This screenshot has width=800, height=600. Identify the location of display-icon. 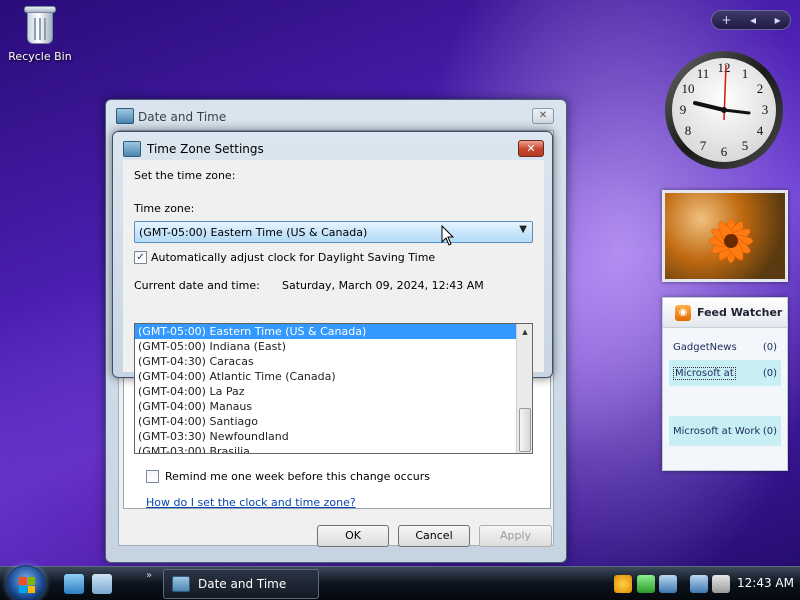
(699, 584).